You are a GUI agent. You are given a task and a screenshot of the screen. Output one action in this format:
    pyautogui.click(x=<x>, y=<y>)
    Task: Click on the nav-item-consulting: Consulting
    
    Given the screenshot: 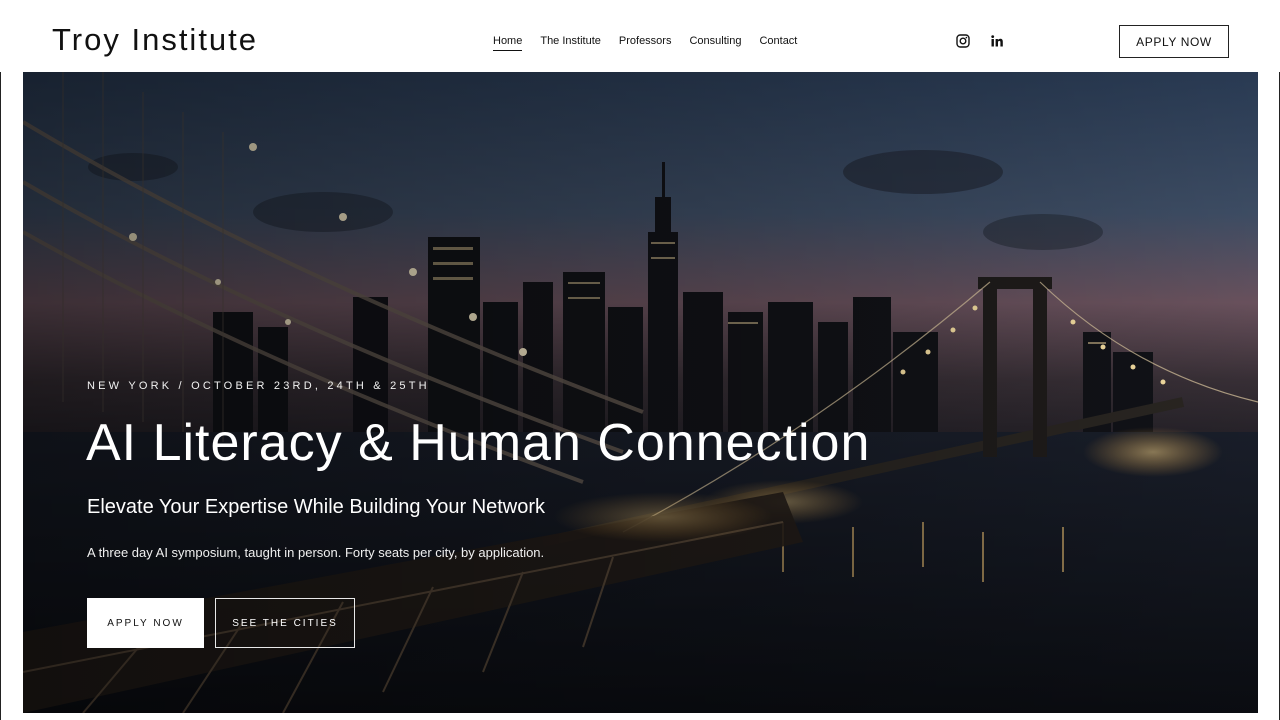 What is the action you would take?
    pyautogui.click(x=715, y=43)
    